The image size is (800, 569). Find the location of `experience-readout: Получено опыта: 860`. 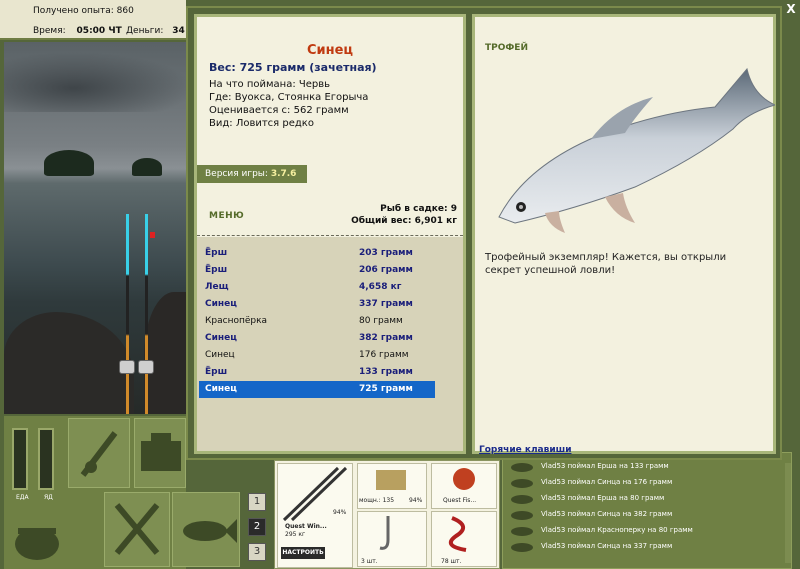

experience-readout: Получено опыта: 860 is located at coordinates (83, 11).